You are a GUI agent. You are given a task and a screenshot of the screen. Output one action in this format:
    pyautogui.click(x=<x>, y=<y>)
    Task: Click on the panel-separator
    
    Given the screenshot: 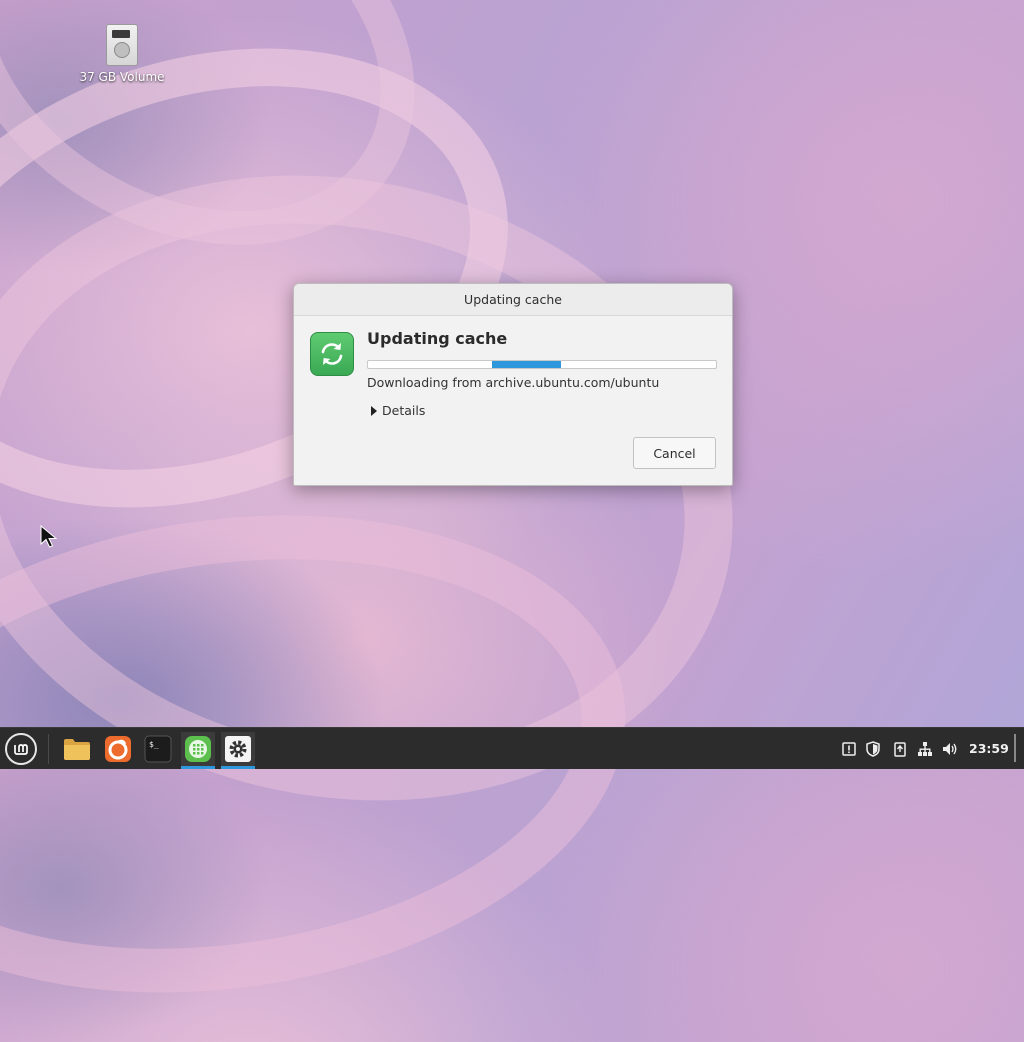 What is the action you would take?
    pyautogui.click(x=48, y=749)
    